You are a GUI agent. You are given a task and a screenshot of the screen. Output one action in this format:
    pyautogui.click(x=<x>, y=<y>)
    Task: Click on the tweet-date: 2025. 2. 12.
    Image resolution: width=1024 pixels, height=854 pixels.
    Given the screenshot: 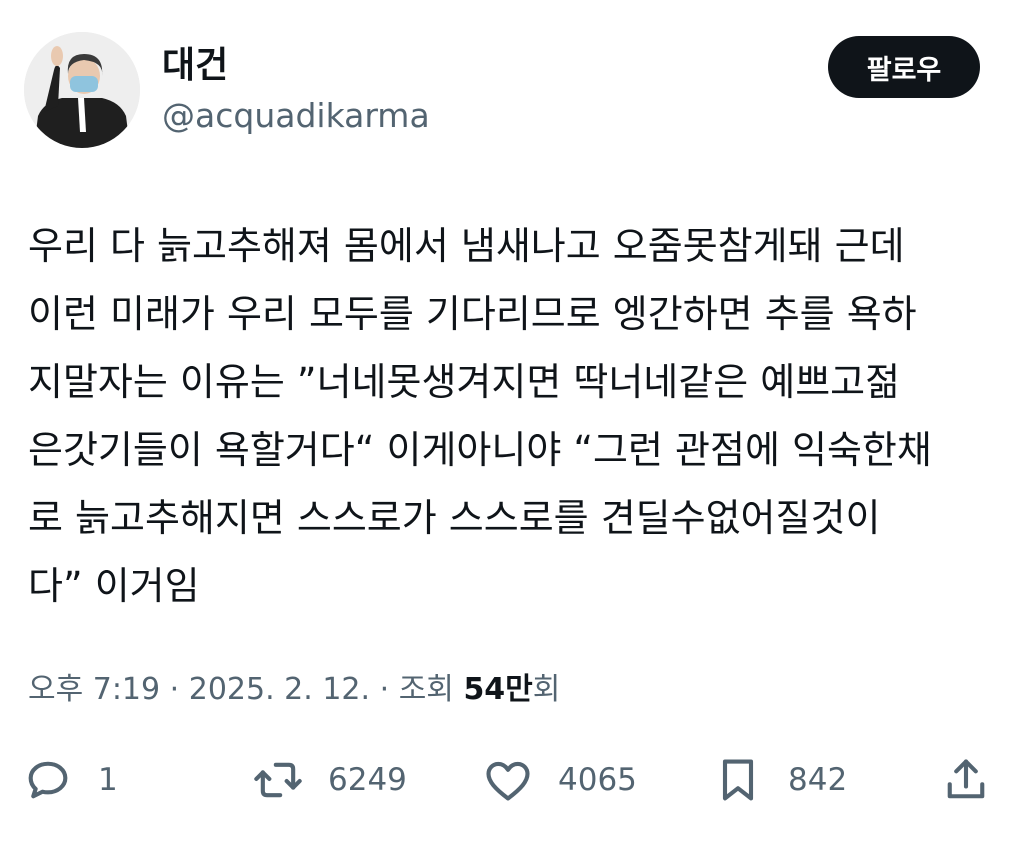 What is the action you would take?
    pyautogui.click(x=279, y=689)
    